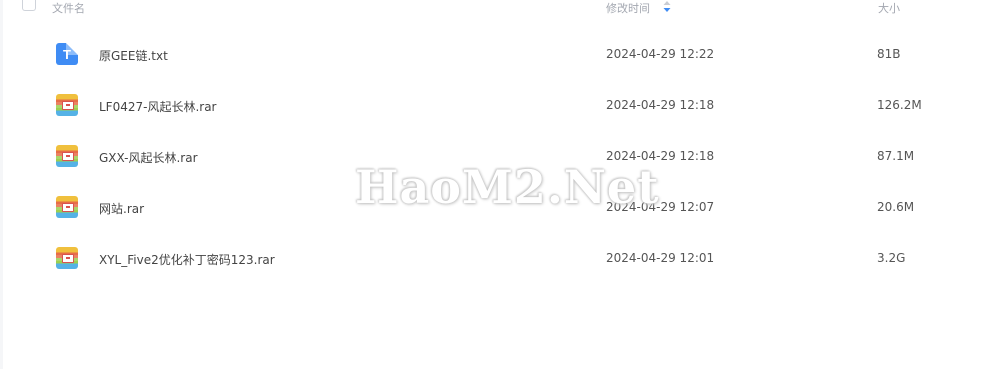  Describe the element at coordinates (158, 106) in the screenshot. I see `file-name: LF0427-风起长林.rar` at that location.